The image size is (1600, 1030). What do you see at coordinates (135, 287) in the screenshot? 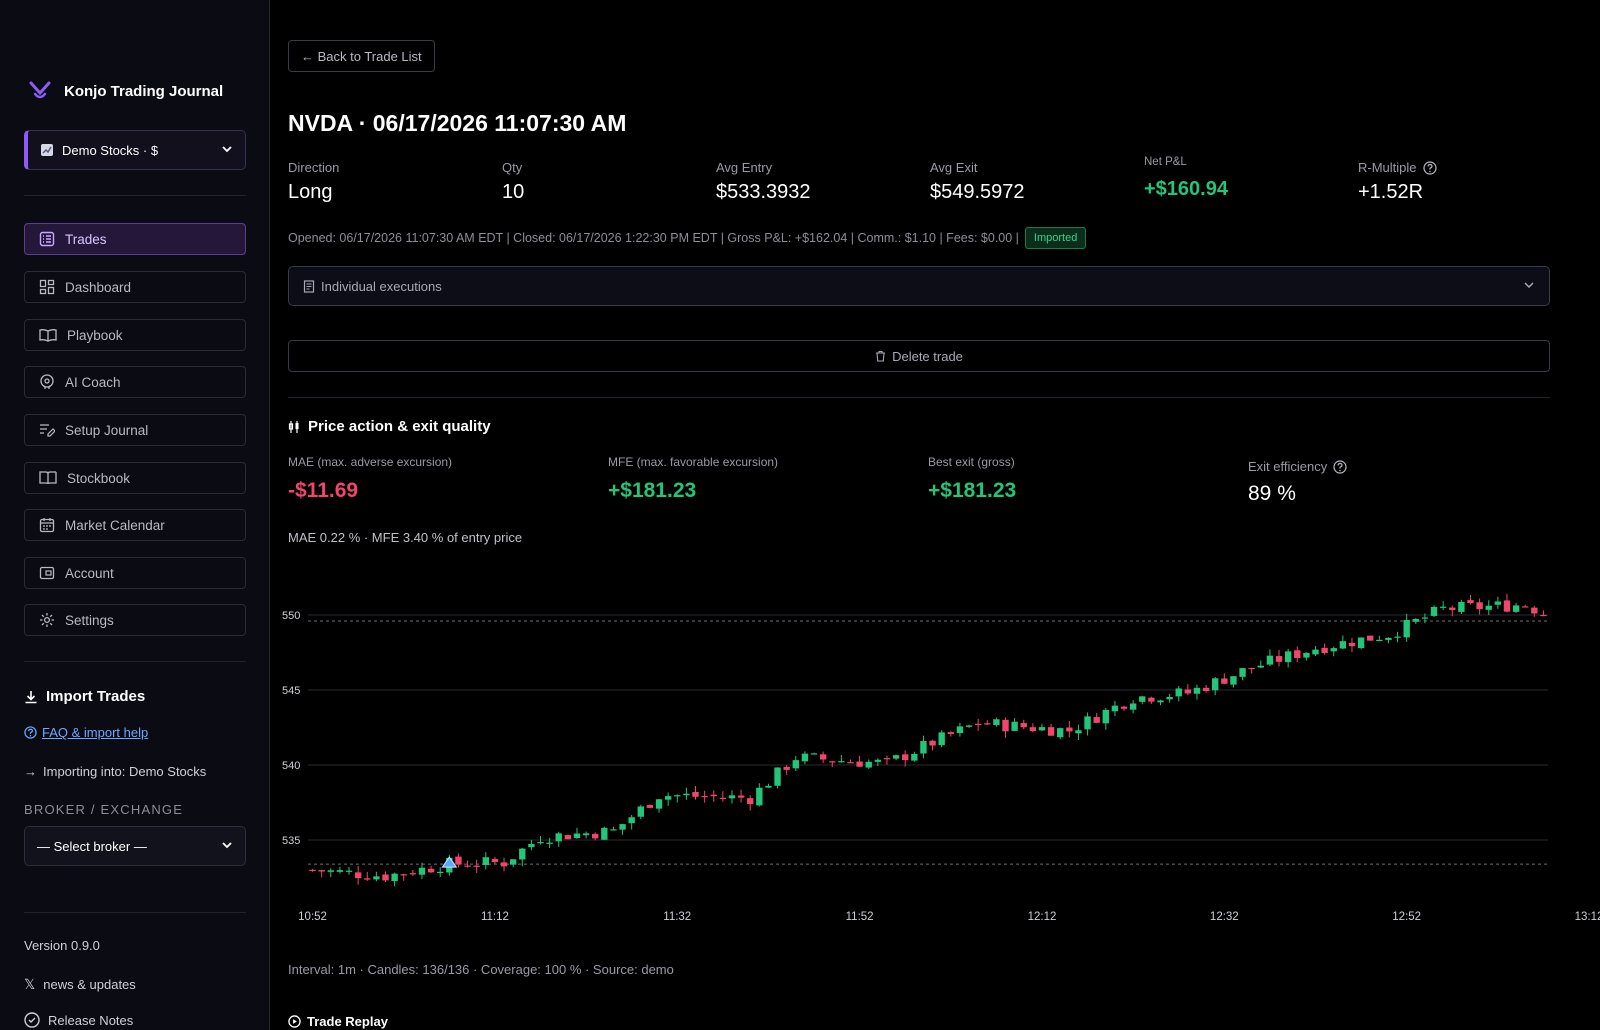
I see `sidebar-item-dashboard: Dashboard` at bounding box center [135, 287].